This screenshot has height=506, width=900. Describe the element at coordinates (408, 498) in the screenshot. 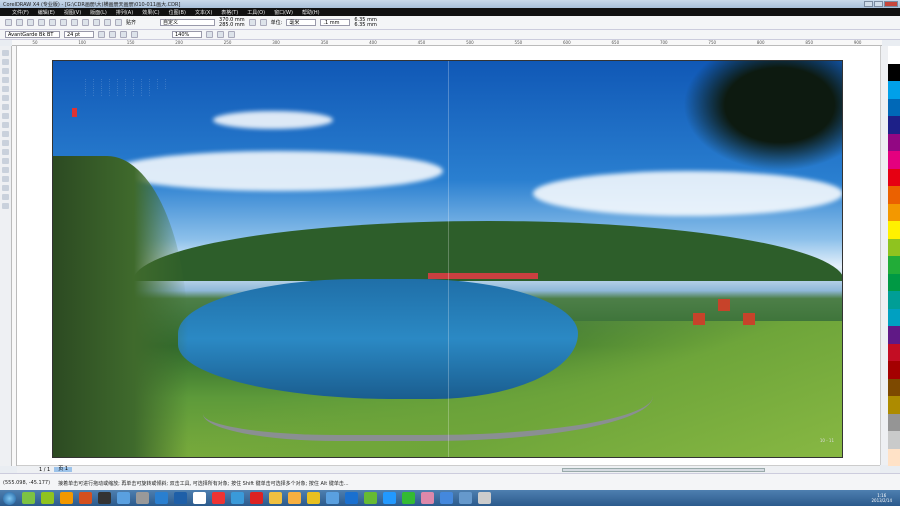

I see `ie2-icon` at that location.